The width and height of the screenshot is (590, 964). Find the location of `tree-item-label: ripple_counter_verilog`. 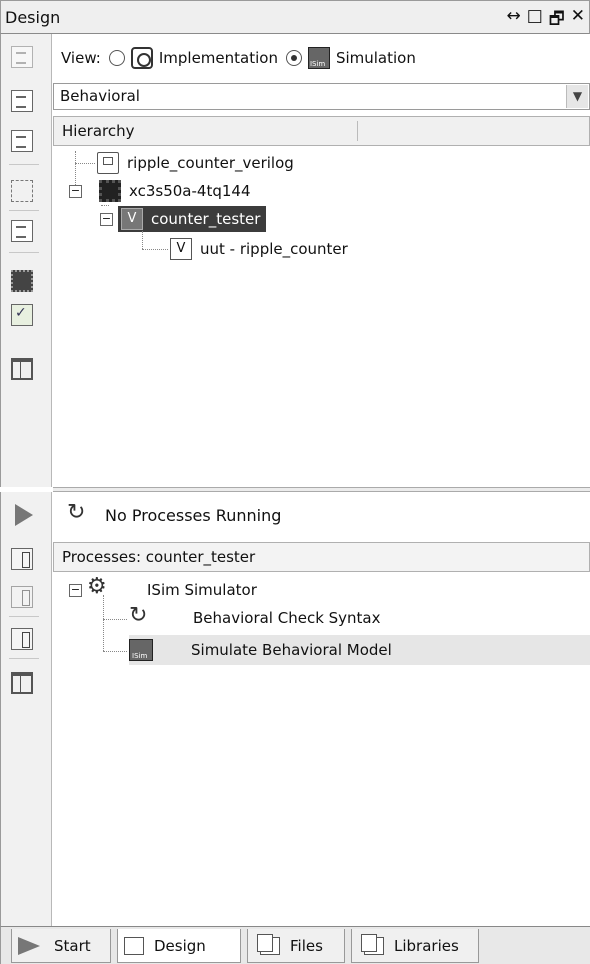

tree-item-label: ripple_counter_verilog is located at coordinates (210, 163).